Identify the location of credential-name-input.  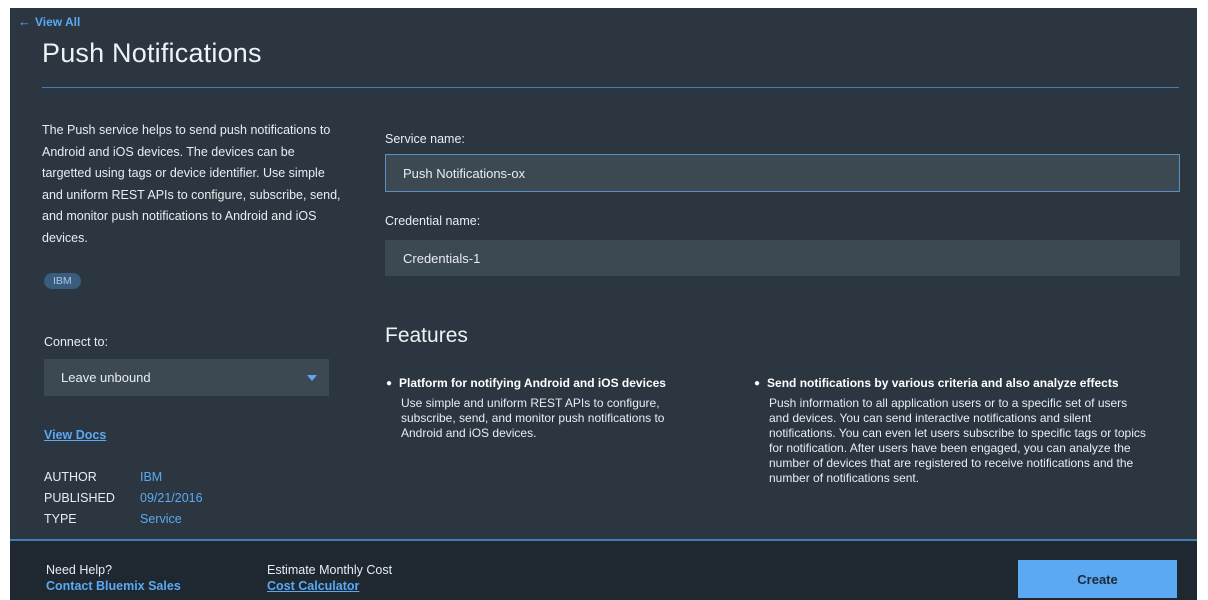
(782, 258).